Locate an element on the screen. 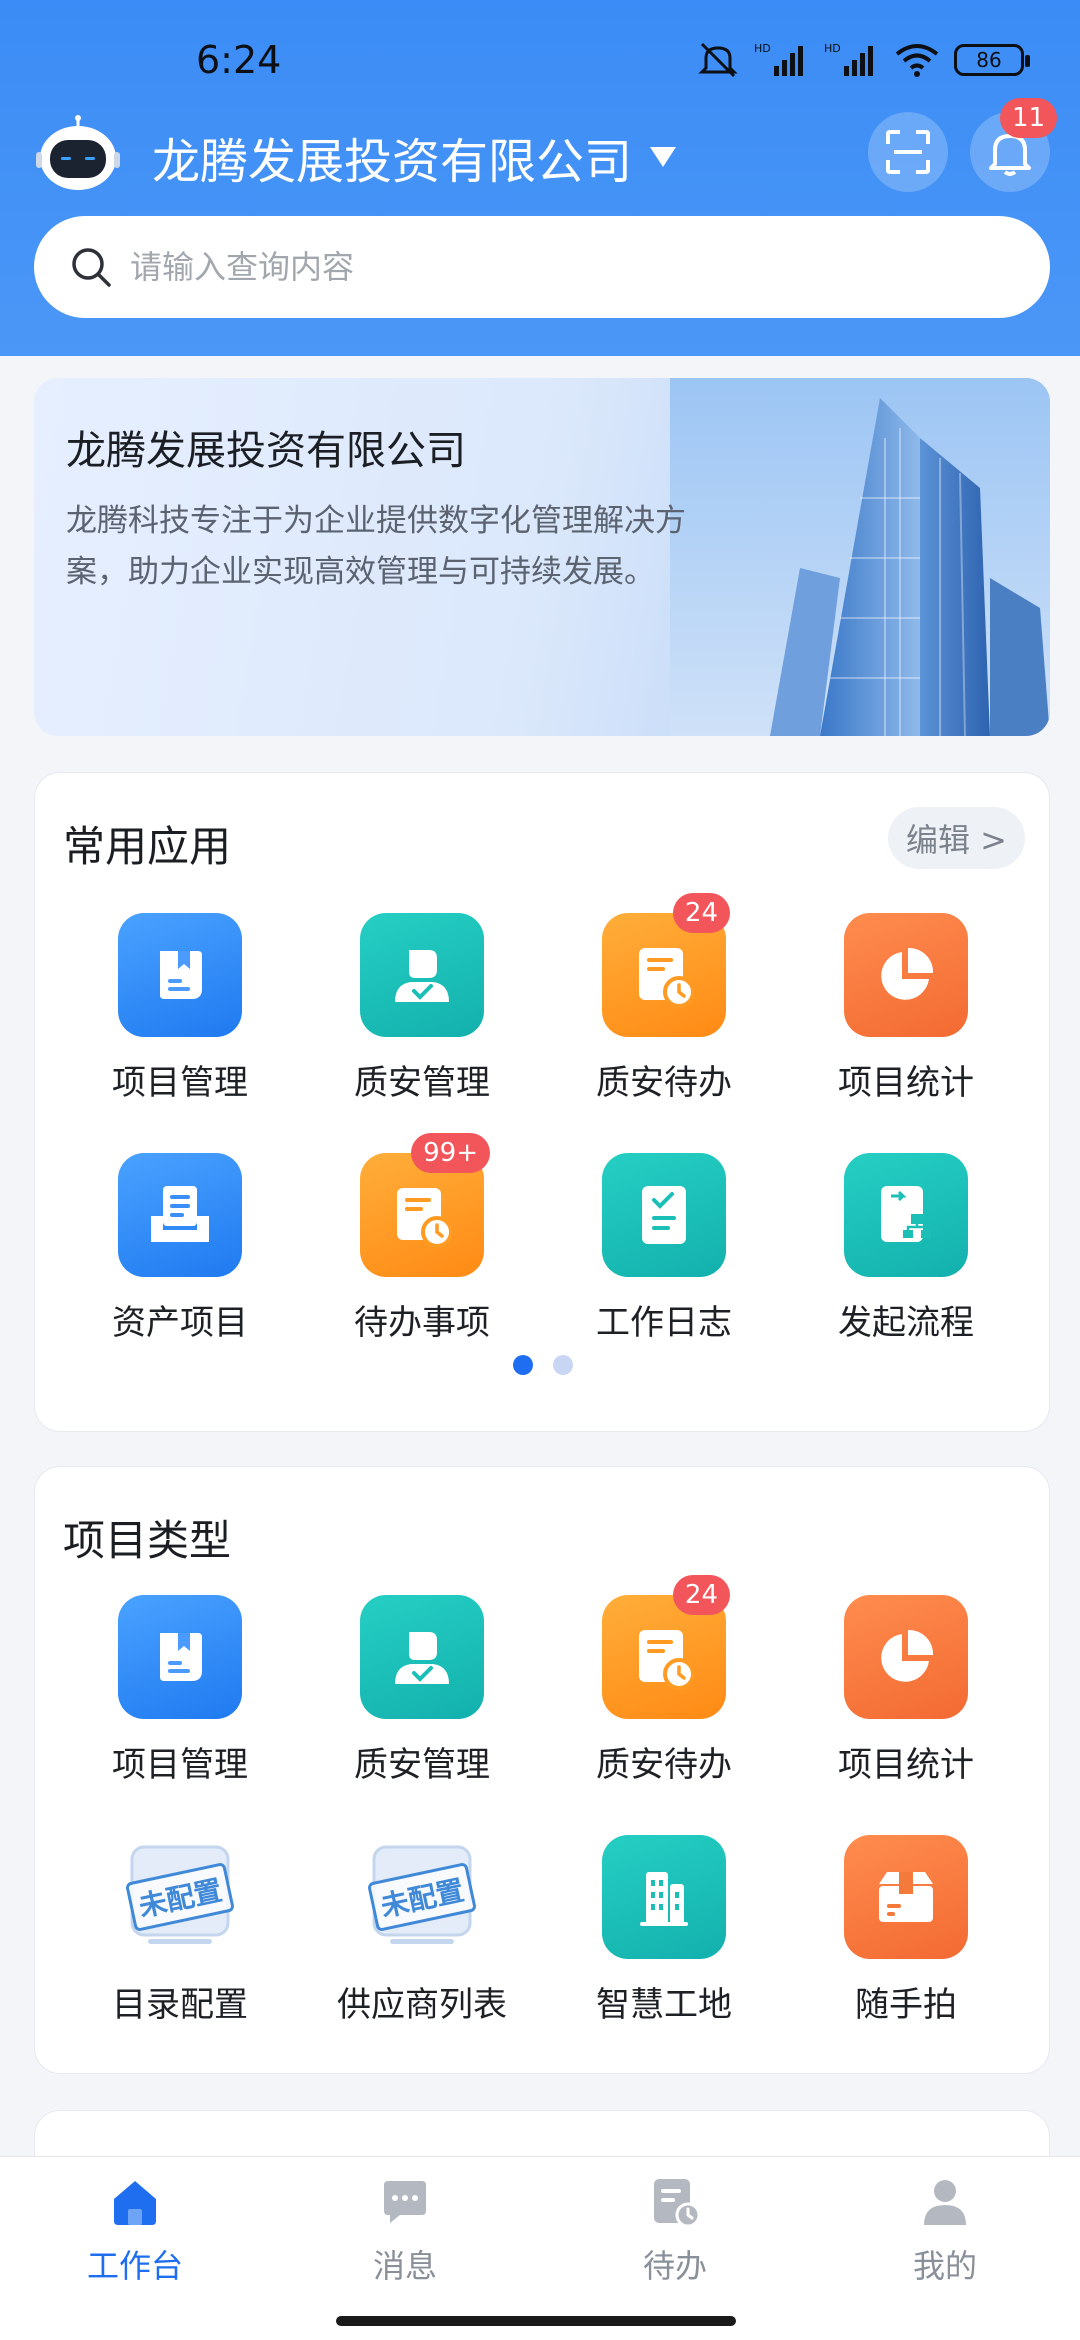  wifi-icon is located at coordinates (917, 60).